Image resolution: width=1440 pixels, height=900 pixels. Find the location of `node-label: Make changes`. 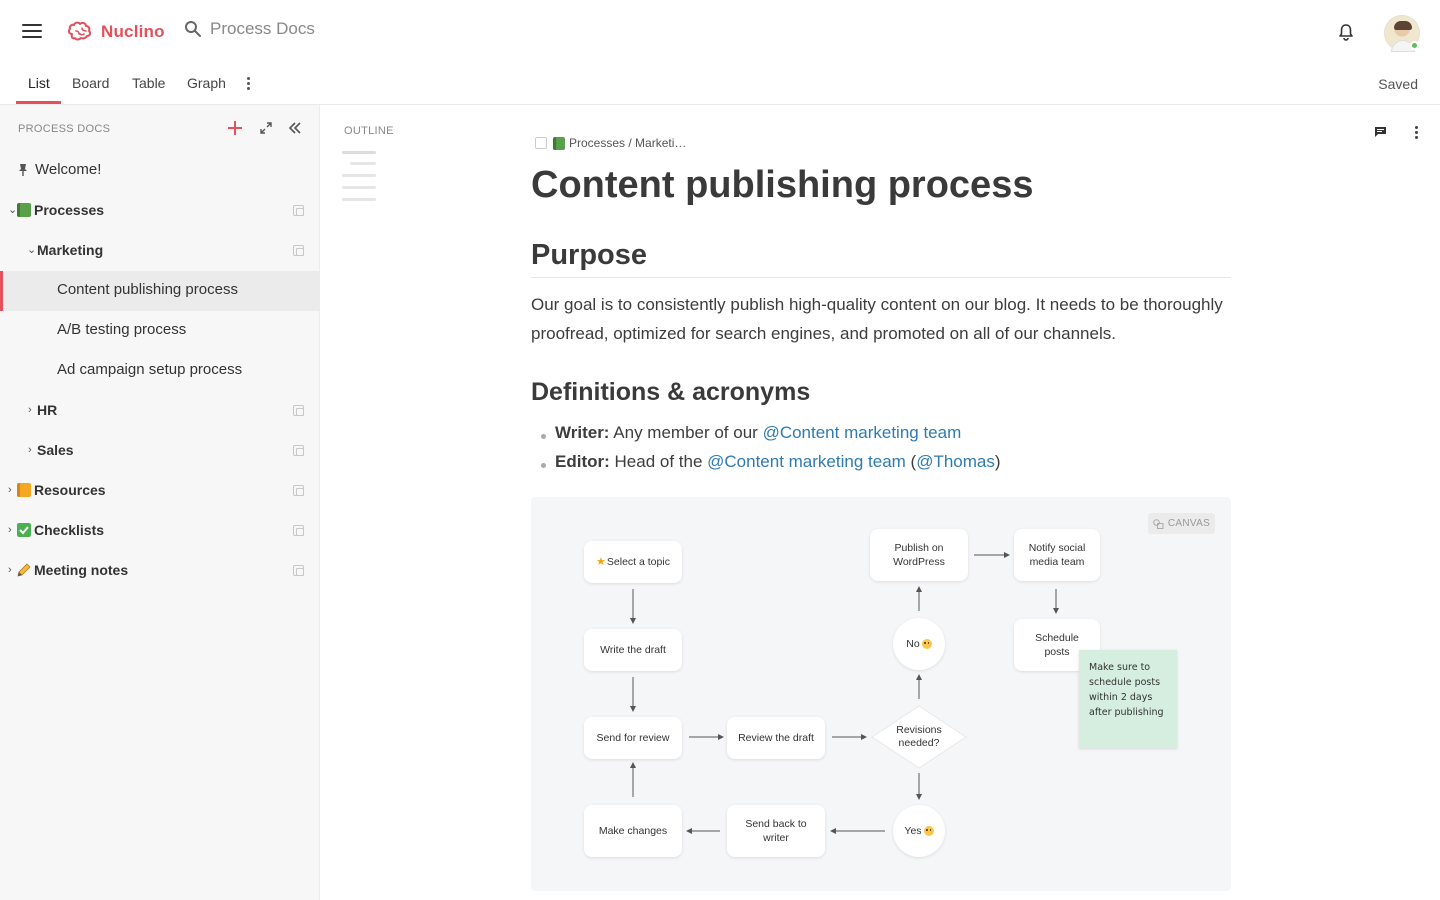

node-label: Make changes is located at coordinates (633, 831).